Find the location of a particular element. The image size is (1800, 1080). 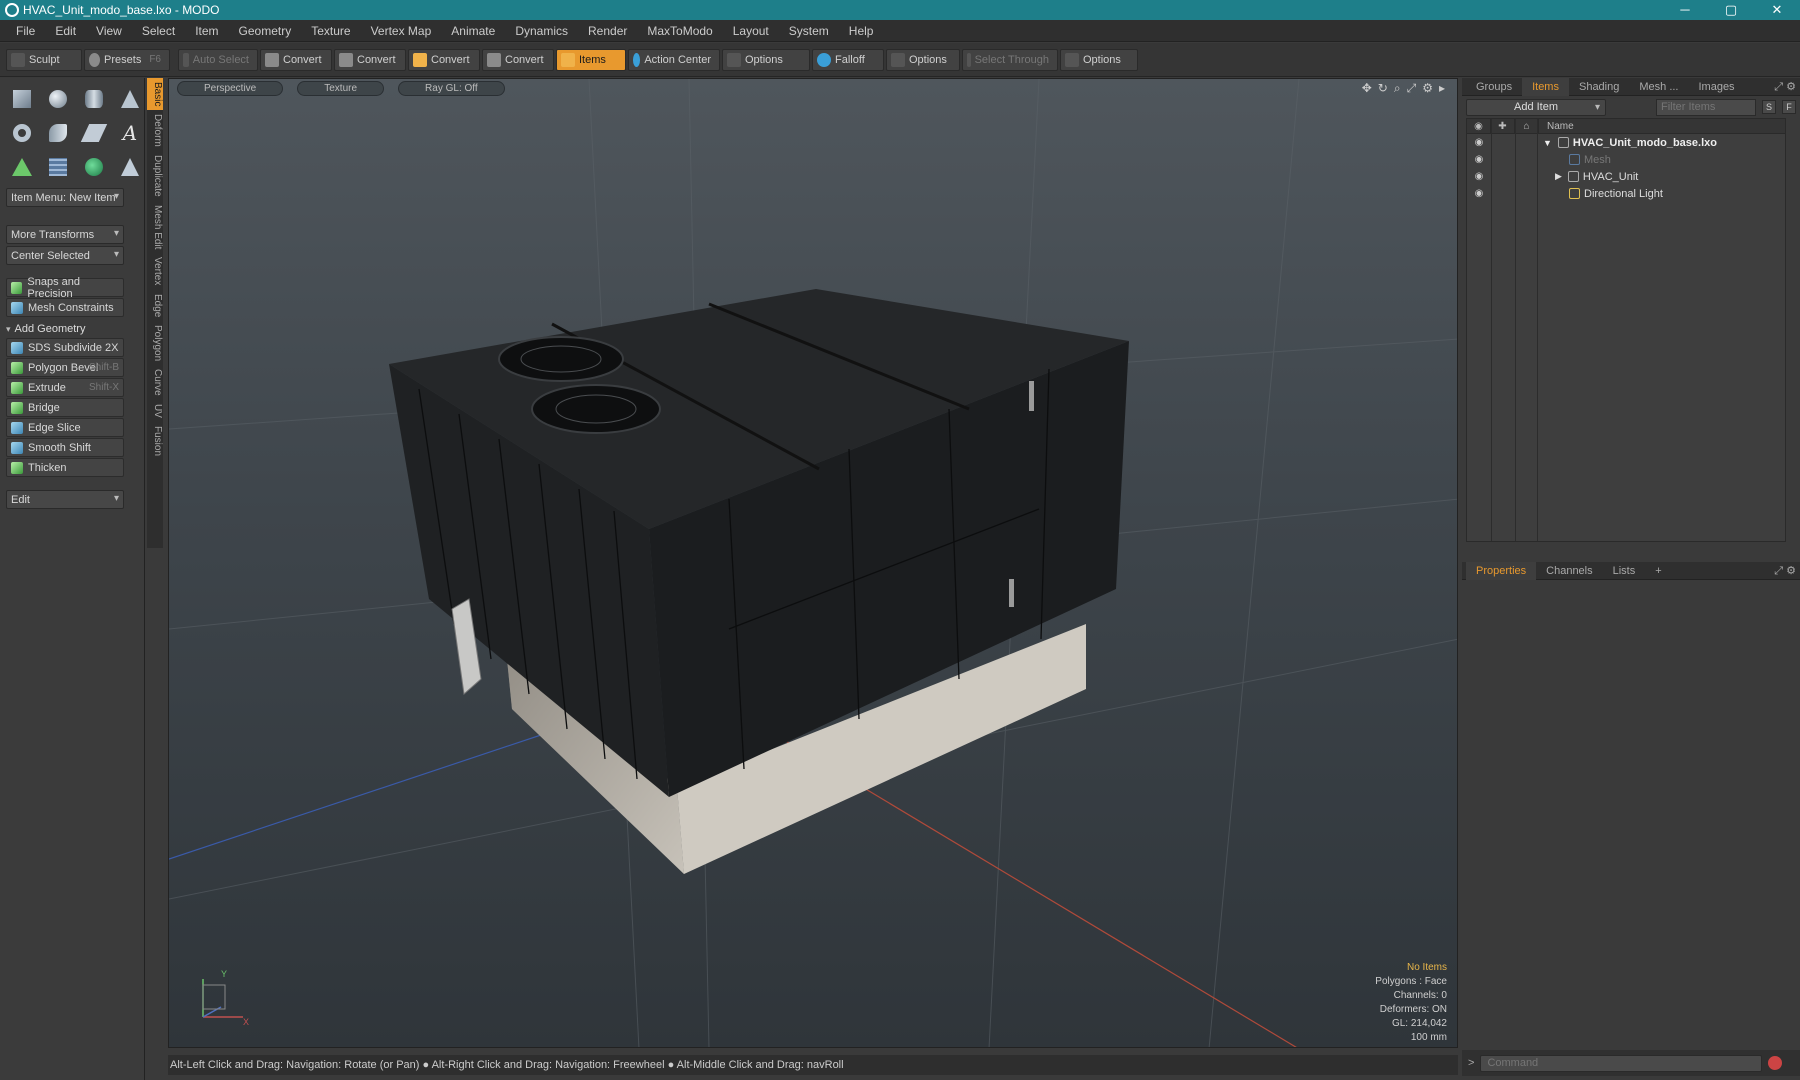

convert-vertices-button: Convert is located at coordinates (296, 59).